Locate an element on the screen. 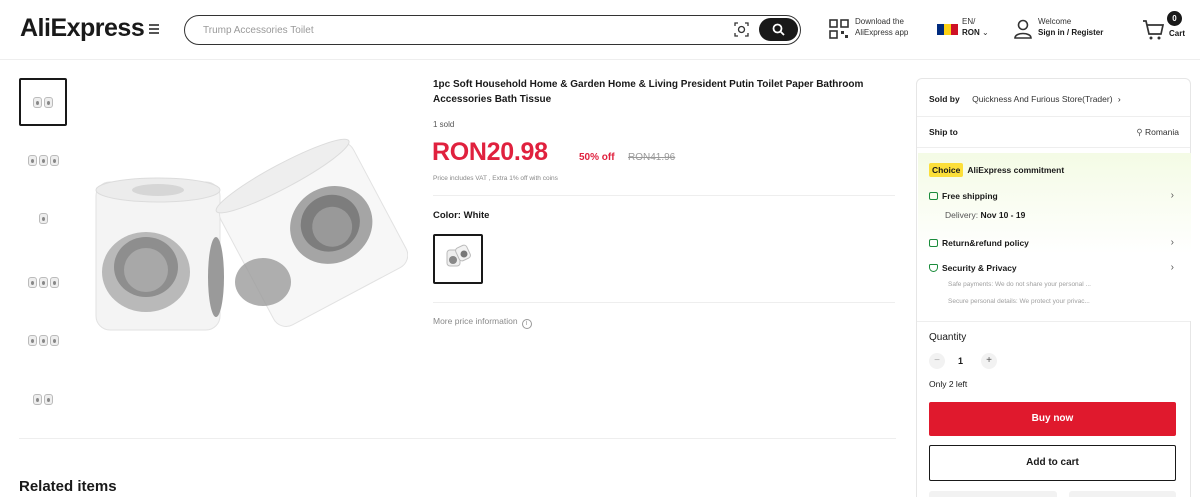  search-bar is located at coordinates (492, 30).